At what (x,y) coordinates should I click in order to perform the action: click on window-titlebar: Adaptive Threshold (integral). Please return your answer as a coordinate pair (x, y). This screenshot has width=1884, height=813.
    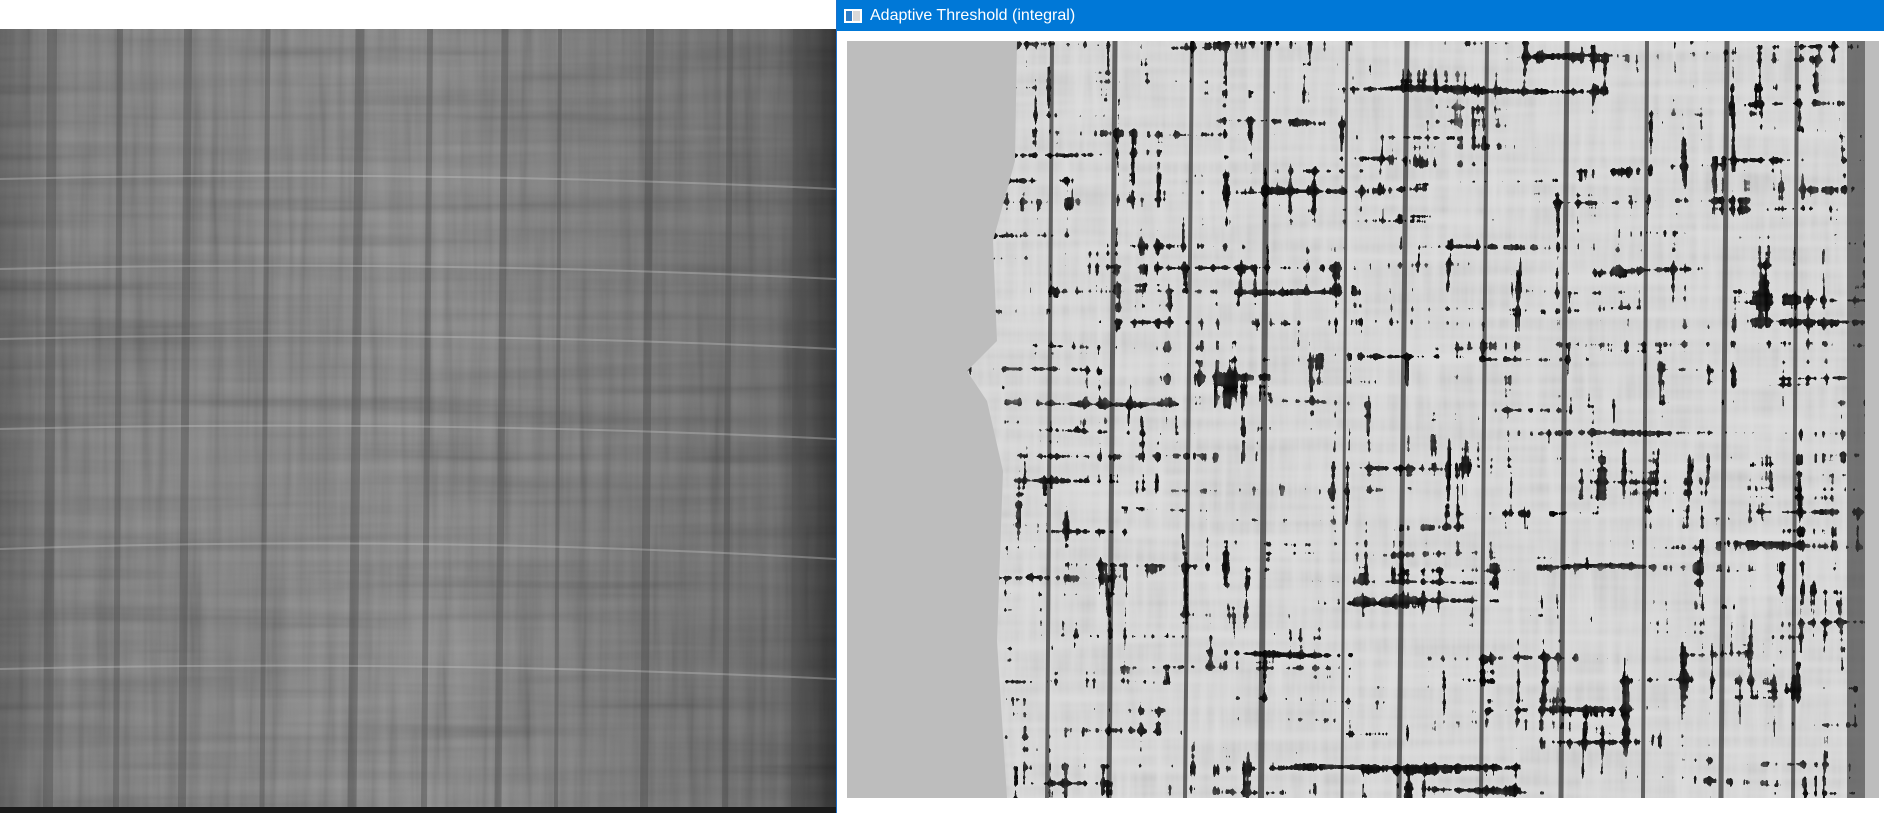
    Looking at the image, I should click on (1360, 15).